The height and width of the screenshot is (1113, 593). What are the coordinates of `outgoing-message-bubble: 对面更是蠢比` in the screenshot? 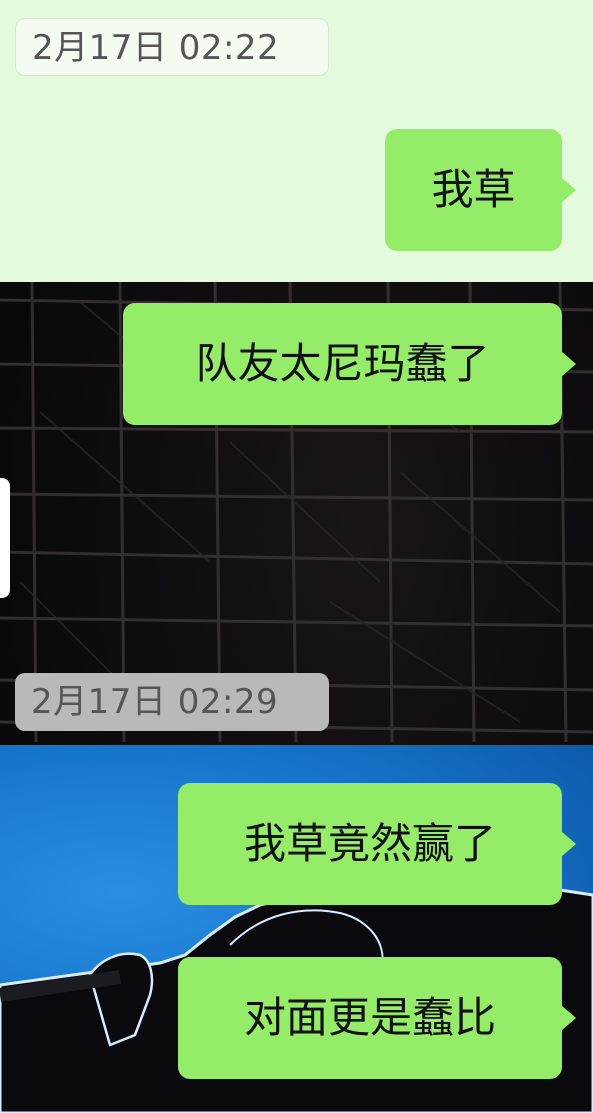 It's located at (377, 1018).